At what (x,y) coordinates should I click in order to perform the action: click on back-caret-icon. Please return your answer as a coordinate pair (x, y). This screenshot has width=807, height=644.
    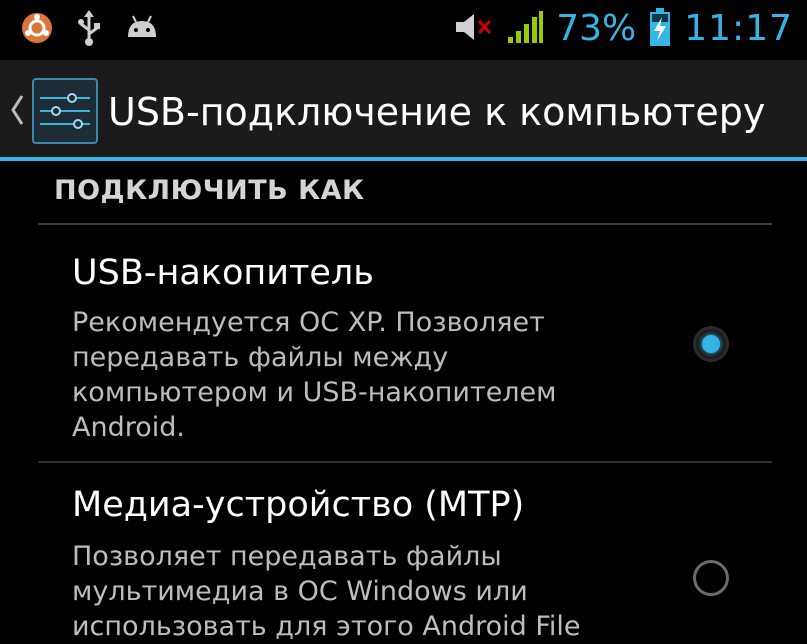
    Looking at the image, I should click on (17, 112).